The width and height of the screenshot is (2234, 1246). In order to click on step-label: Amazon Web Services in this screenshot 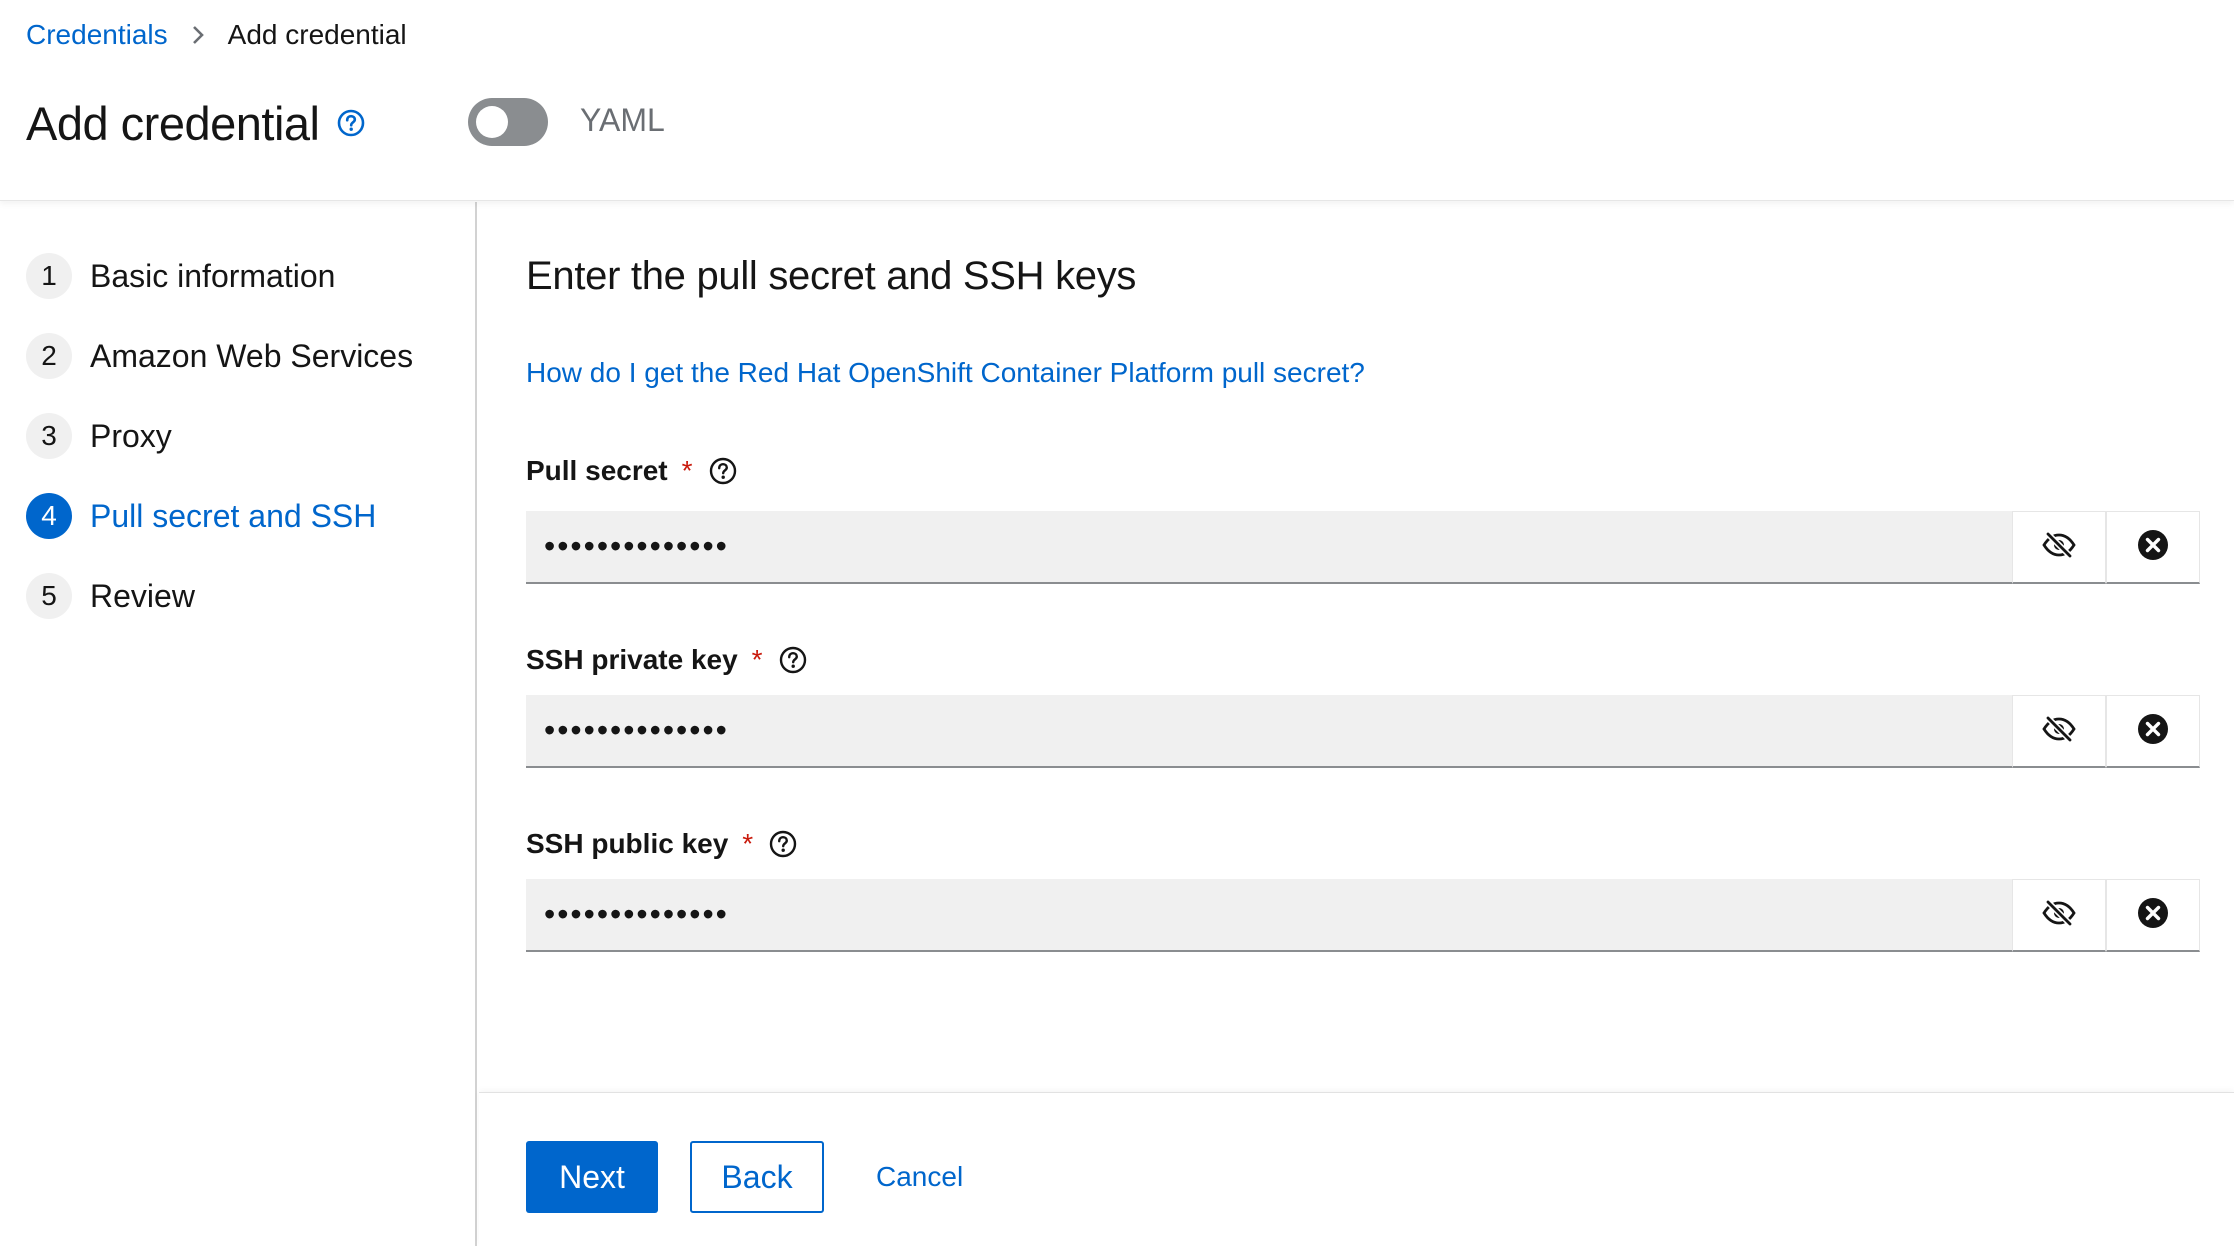, I will do `click(252, 355)`.